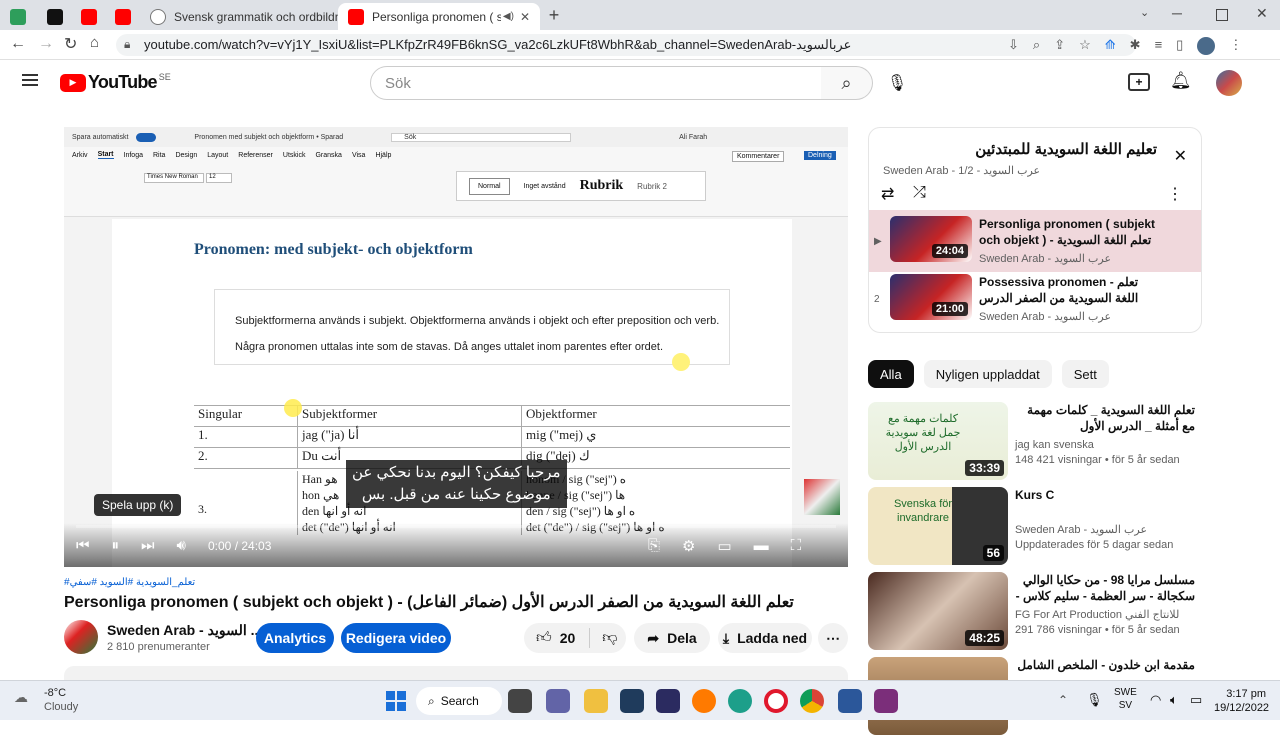  Describe the element at coordinates (1177, 13) in the screenshot. I see `minimize-icon: ─` at that location.